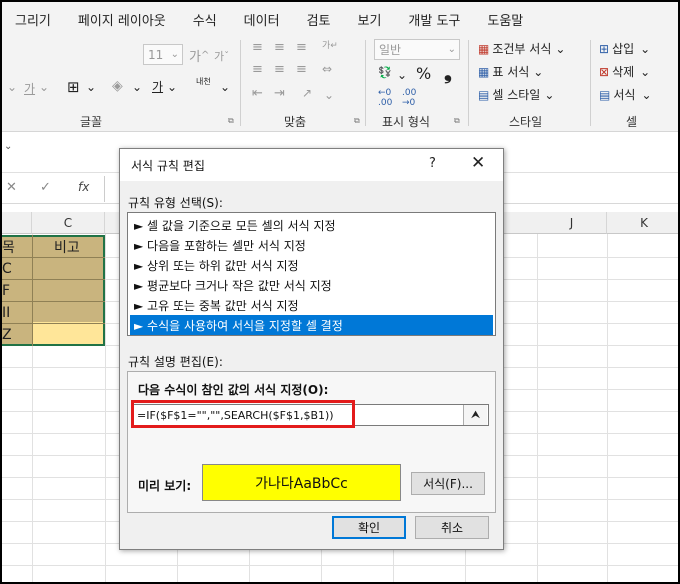 This screenshot has height=584, width=680. Describe the element at coordinates (117, 86) in the screenshot. I see `fill-color-icon: ◈` at that location.